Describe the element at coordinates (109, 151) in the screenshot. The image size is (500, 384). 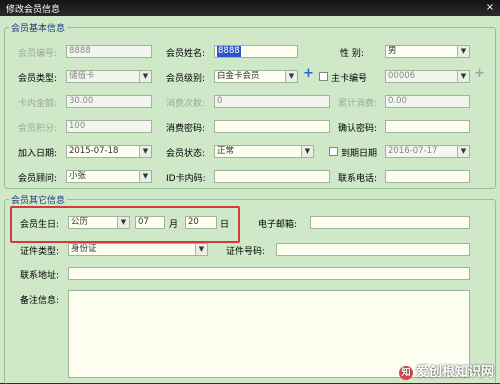
I see `join-date-picker: 2015-07-18 ▼` at that location.